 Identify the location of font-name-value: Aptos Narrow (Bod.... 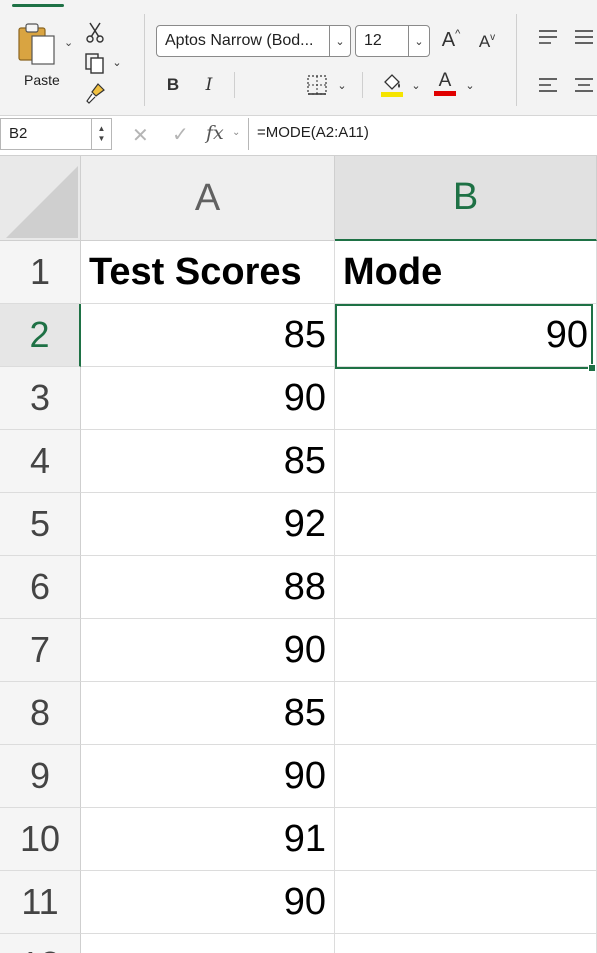
(239, 40).